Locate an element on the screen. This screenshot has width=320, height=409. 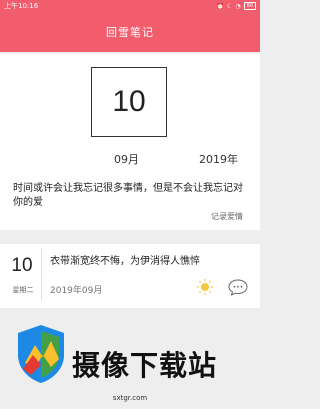
date-month: 09月 is located at coordinates (126, 159).